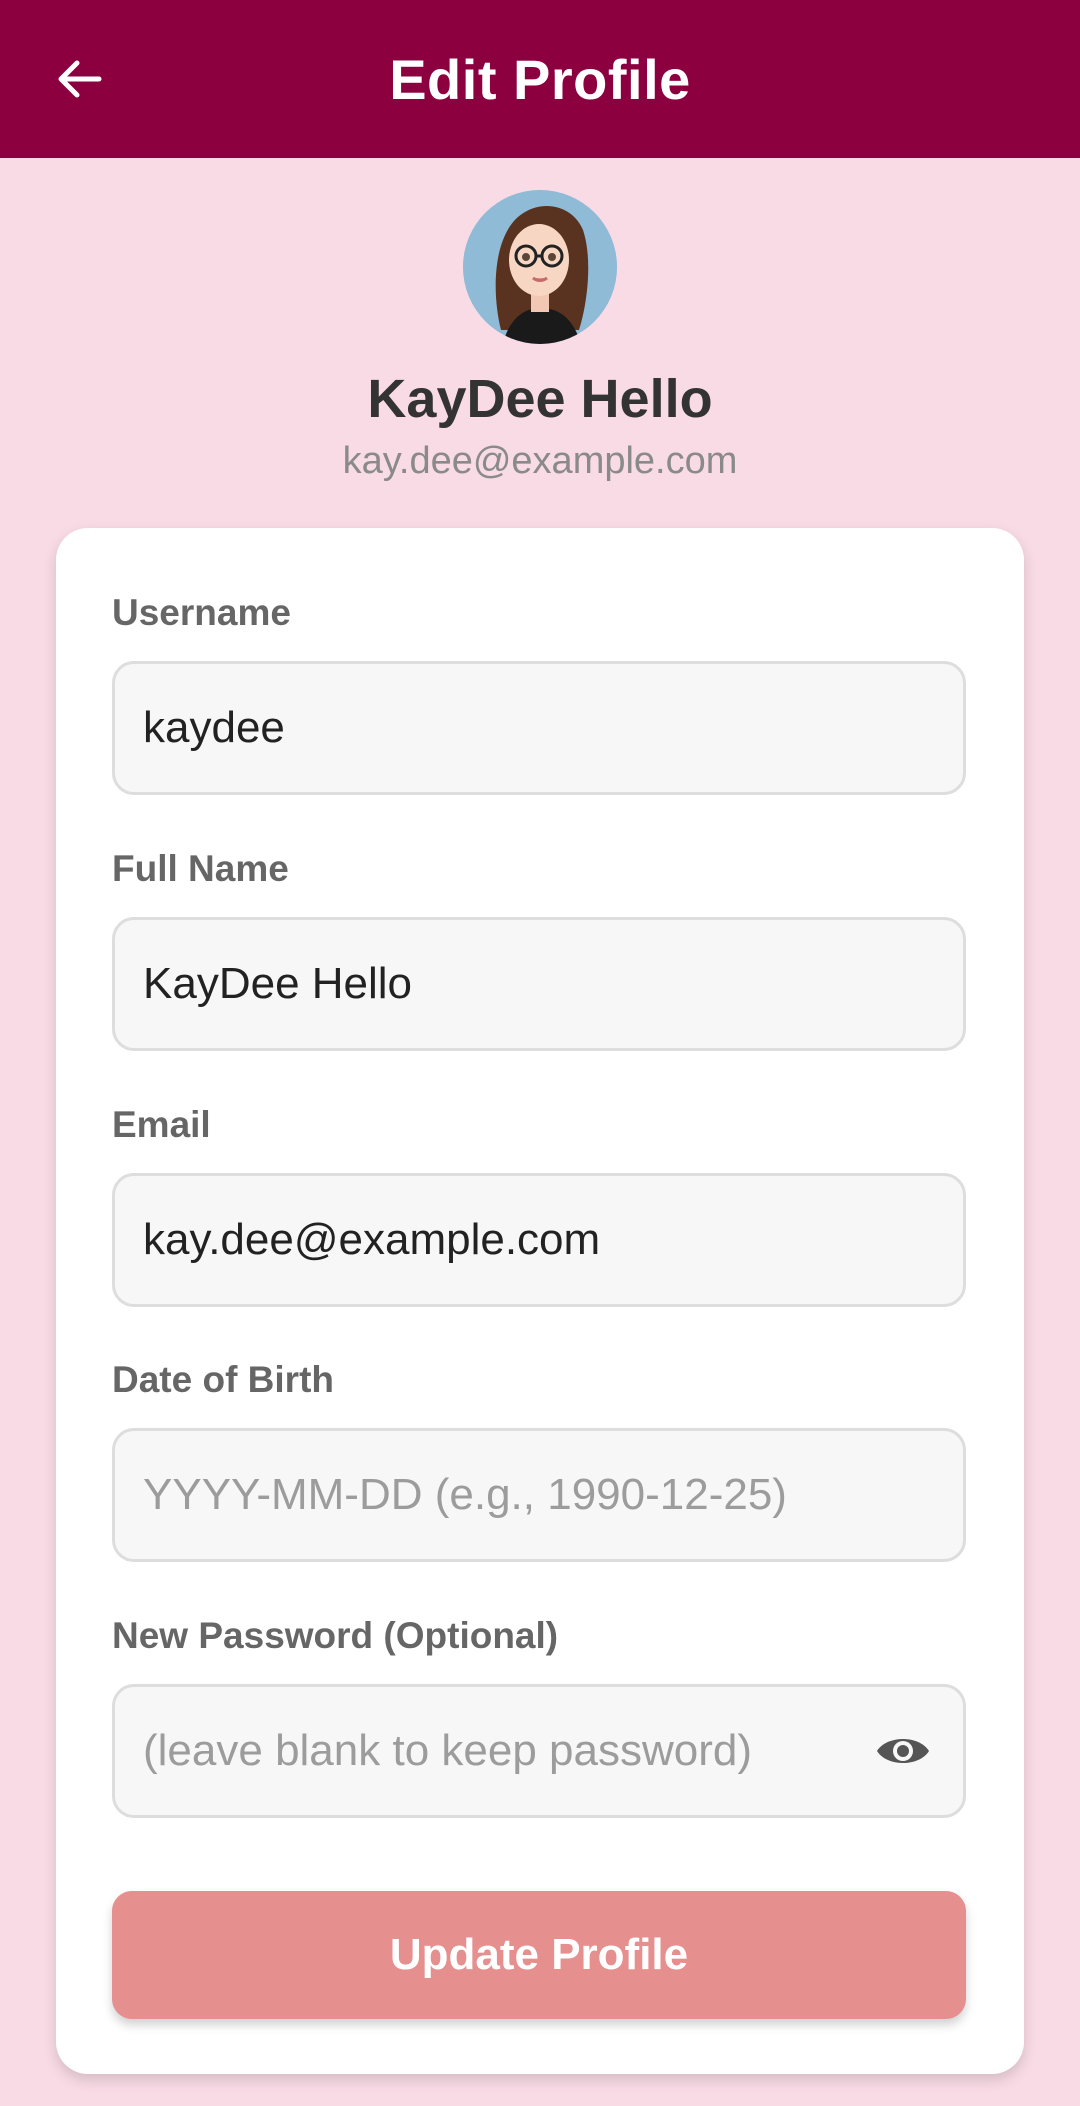 This screenshot has height=2106, width=1080. Describe the element at coordinates (540, 399) in the screenshot. I see `profile-name: KayDee Hello` at that location.